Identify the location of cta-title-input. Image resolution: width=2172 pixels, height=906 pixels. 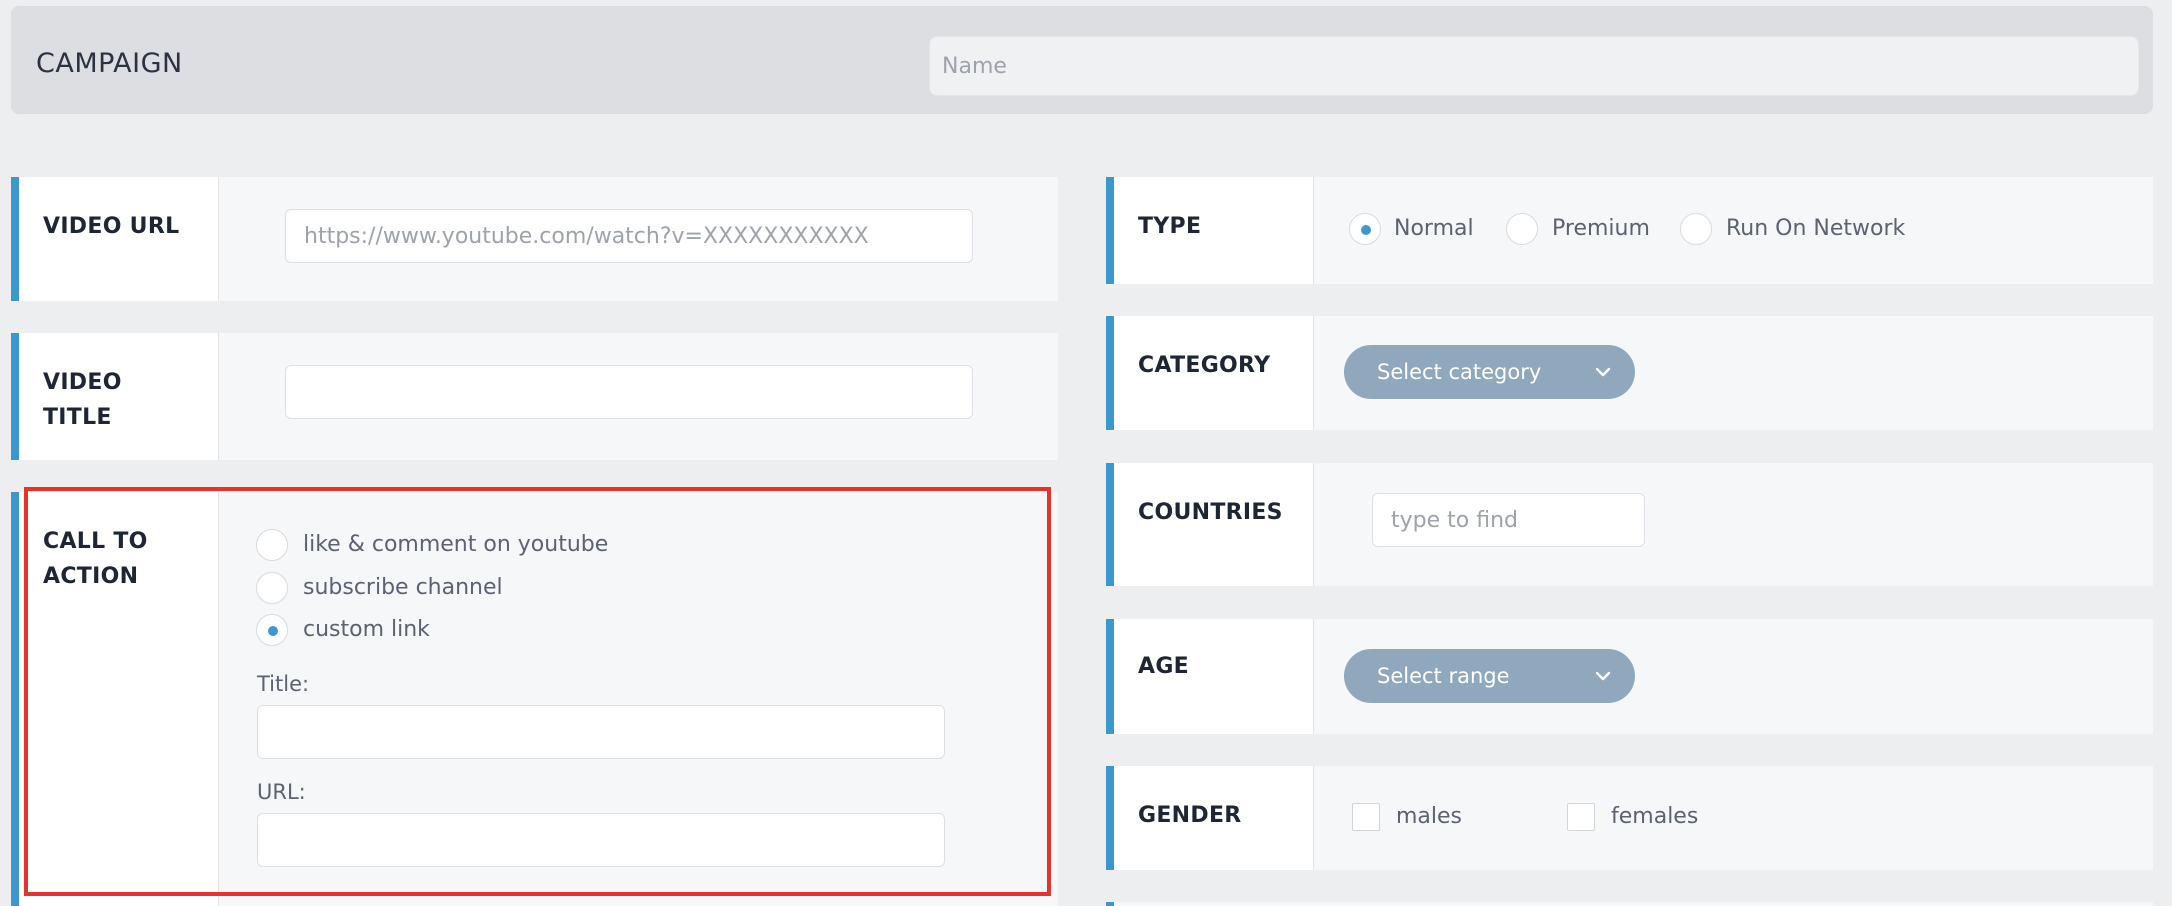
(601, 732).